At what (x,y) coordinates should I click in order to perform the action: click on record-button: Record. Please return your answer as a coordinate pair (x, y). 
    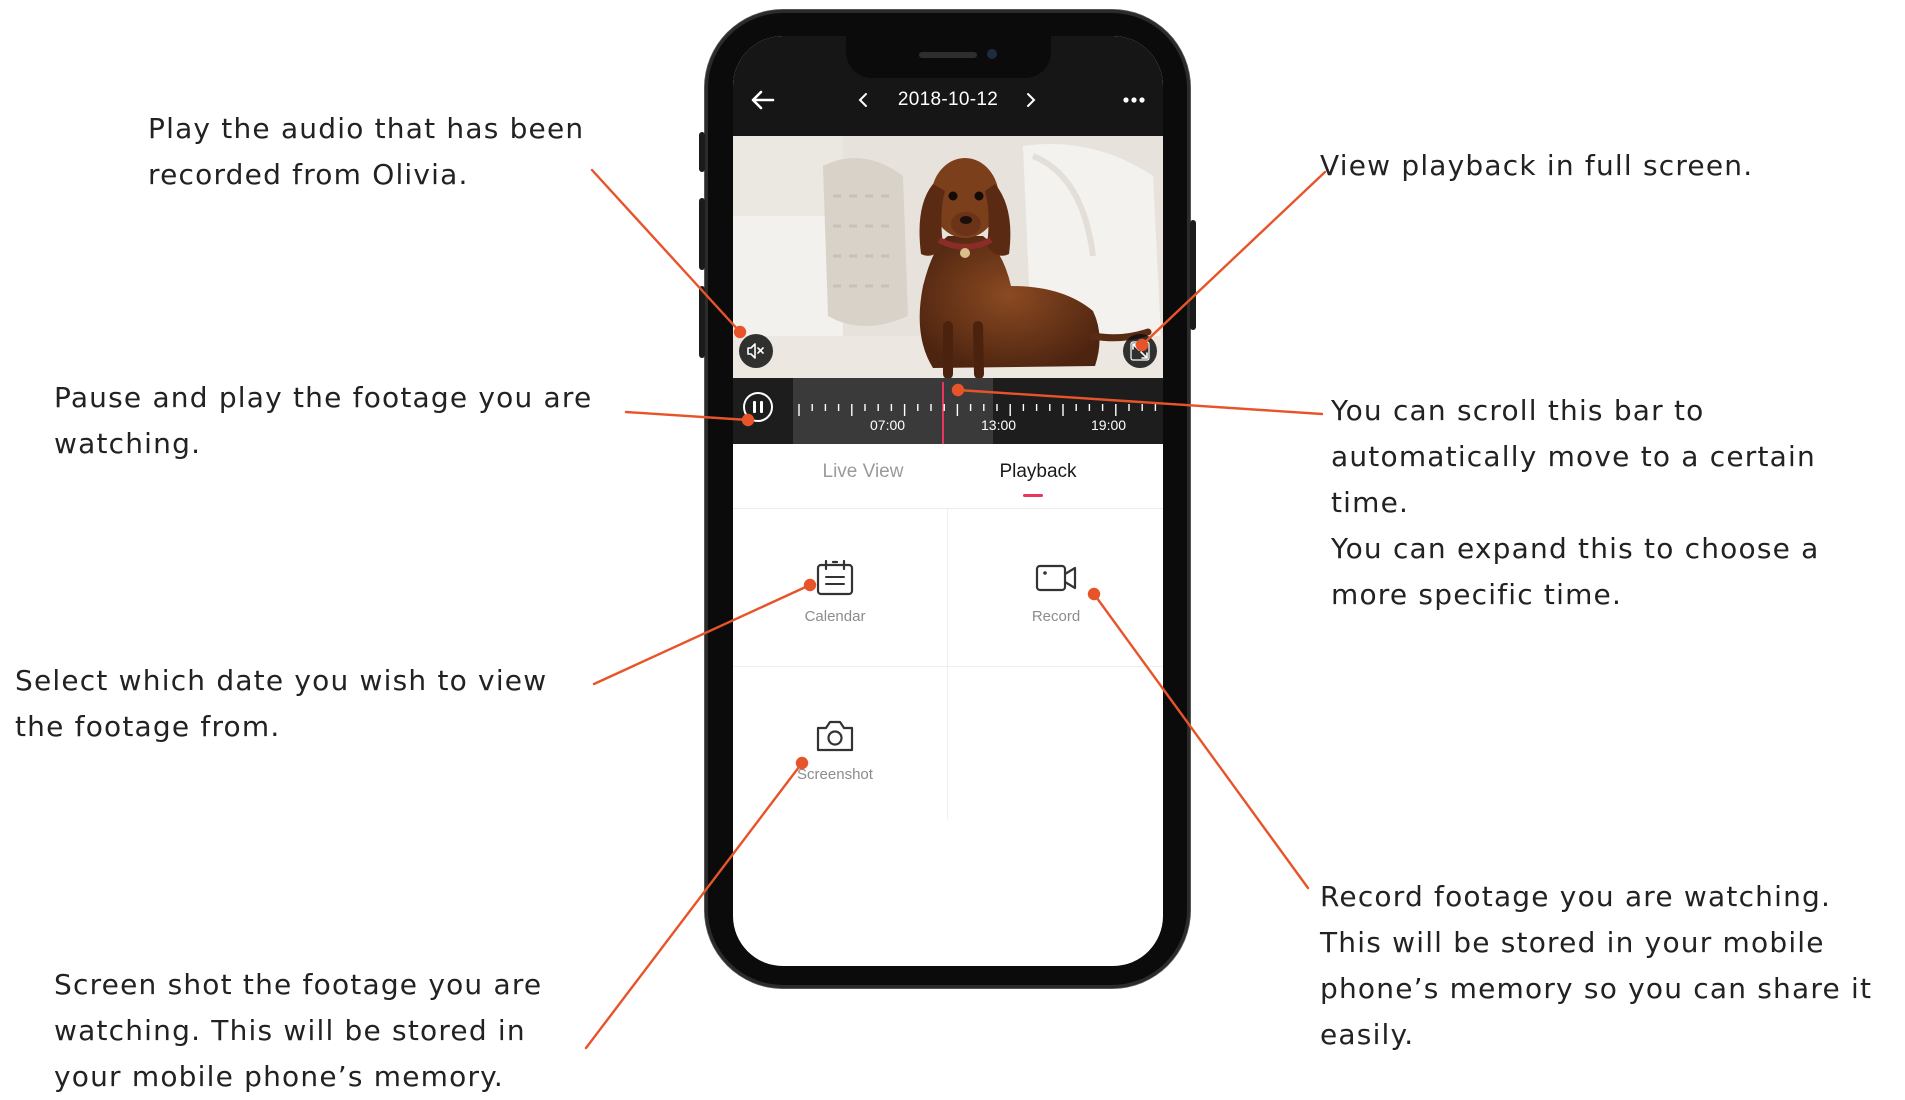
    Looking at the image, I should click on (1056, 592).